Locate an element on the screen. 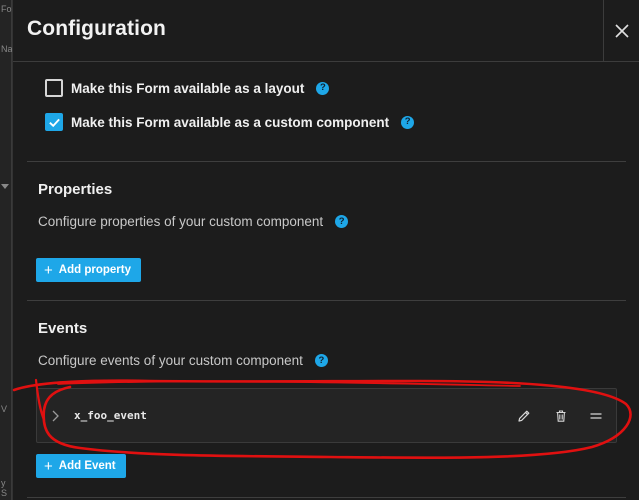  chevron-right-icon is located at coordinates (55, 416).